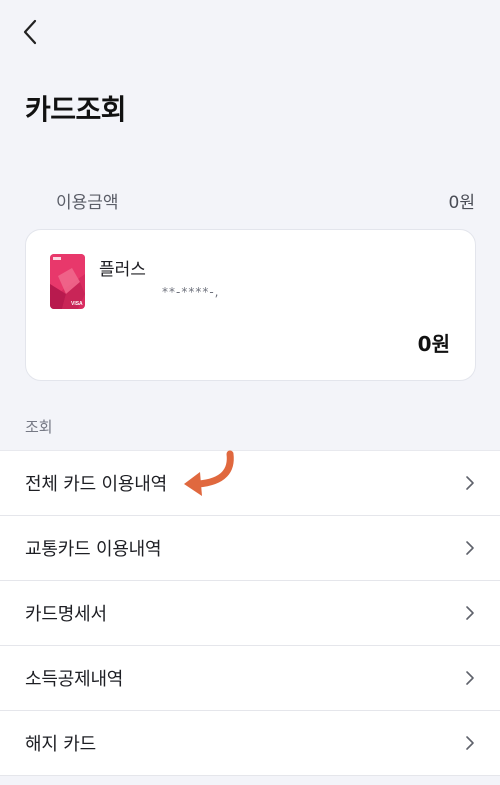  I want to click on card-name: 플러스, so click(122, 270).